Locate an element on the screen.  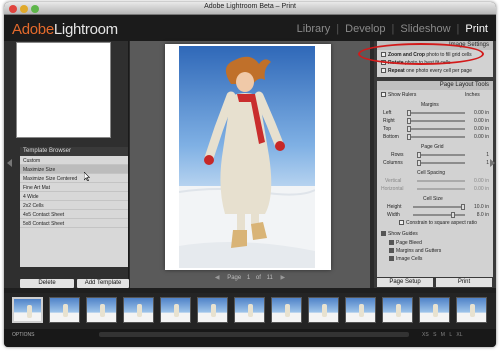
guide-margins-gutters: Margins and Gutters is located at coordinates (415, 251).